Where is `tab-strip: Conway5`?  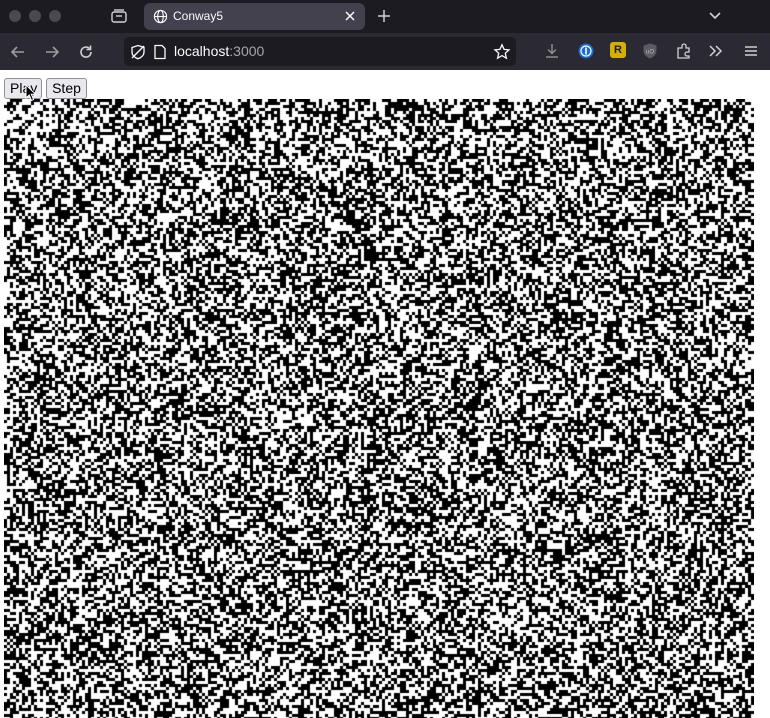 tab-strip: Conway5 is located at coordinates (385, 16).